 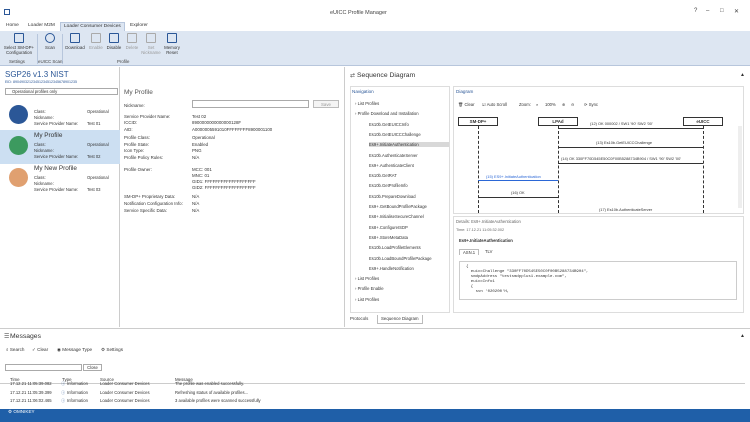 What do you see at coordinates (44, 117) in the screenshot?
I see `profile-nickname-label: Nickname:` at bounding box center [44, 117].